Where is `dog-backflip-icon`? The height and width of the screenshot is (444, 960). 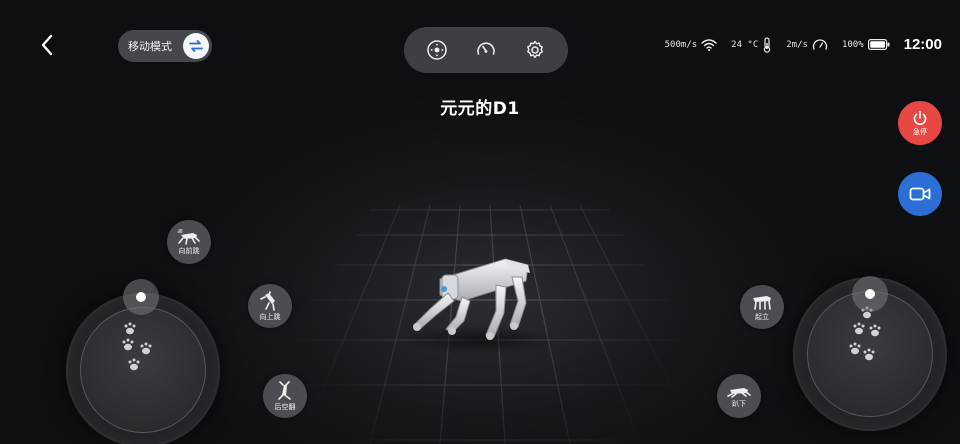 dog-backflip-icon is located at coordinates (284, 390).